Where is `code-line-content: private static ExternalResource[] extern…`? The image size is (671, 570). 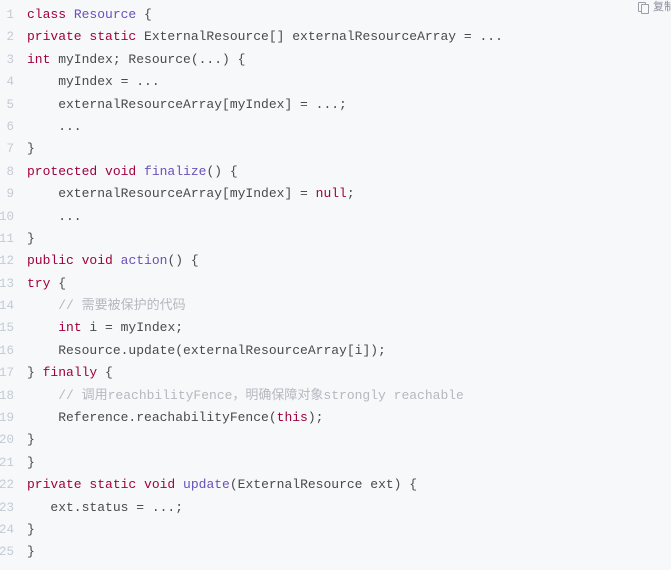
code-line-content: private static ExternalResource[] extern… is located at coordinates (342, 37).